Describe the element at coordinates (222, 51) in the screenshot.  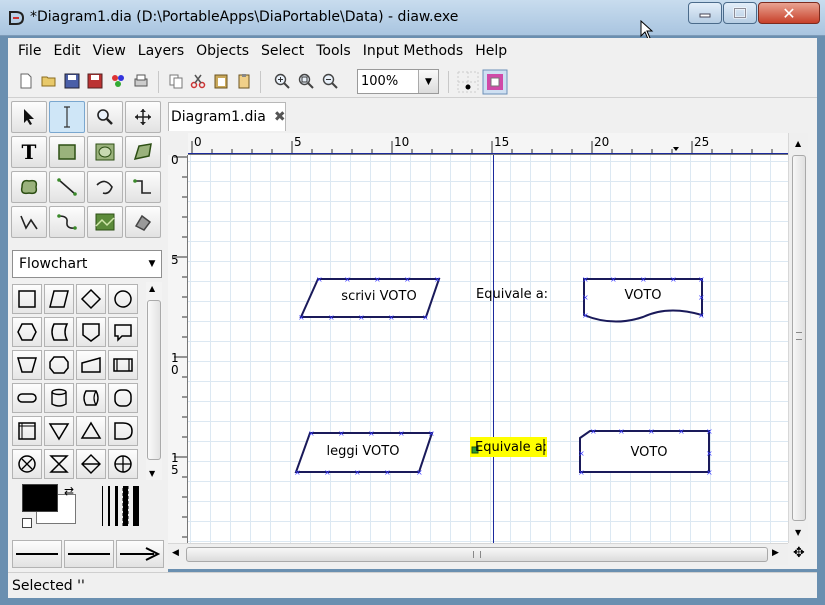
I see `menu-objects: Objects` at that location.